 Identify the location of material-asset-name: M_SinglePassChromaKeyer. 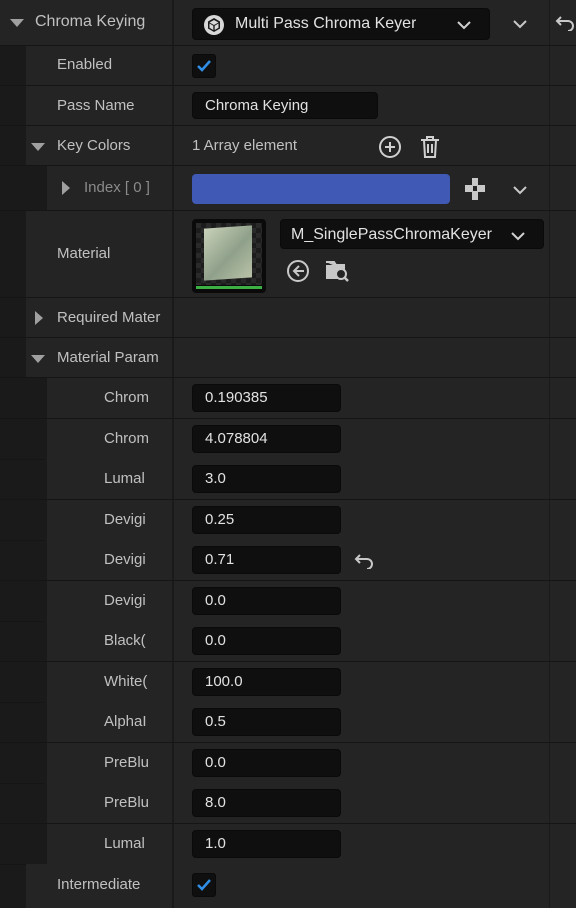
(391, 234).